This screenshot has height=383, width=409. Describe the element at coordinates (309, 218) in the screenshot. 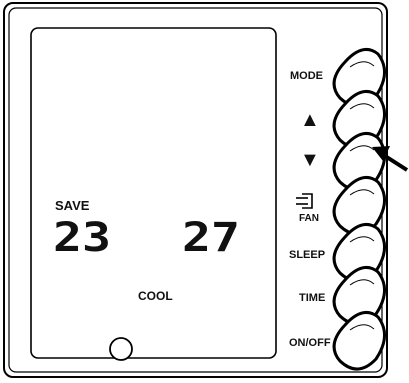

I see `fan-label: FAN` at that location.